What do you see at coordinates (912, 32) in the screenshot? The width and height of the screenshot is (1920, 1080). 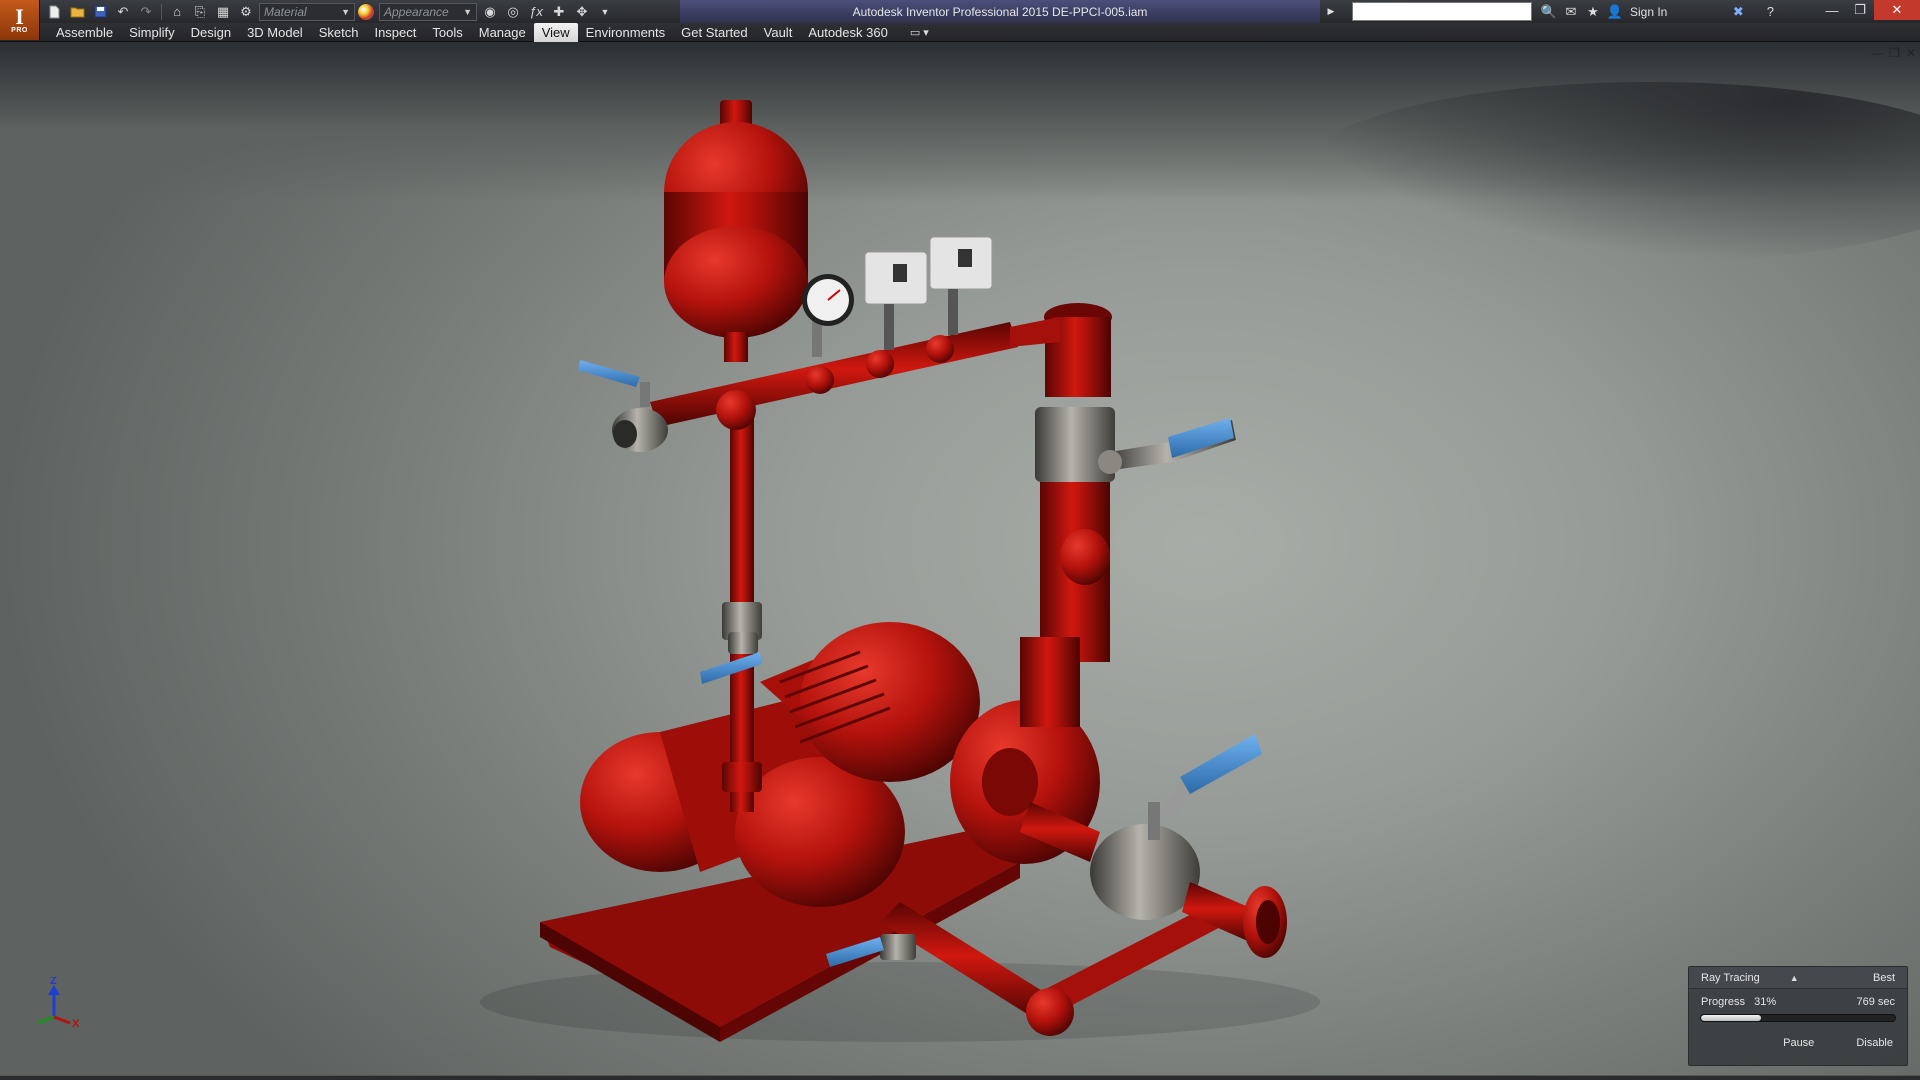 I see `ribbon-display-toggle-icon: ▭ ▾` at bounding box center [912, 32].